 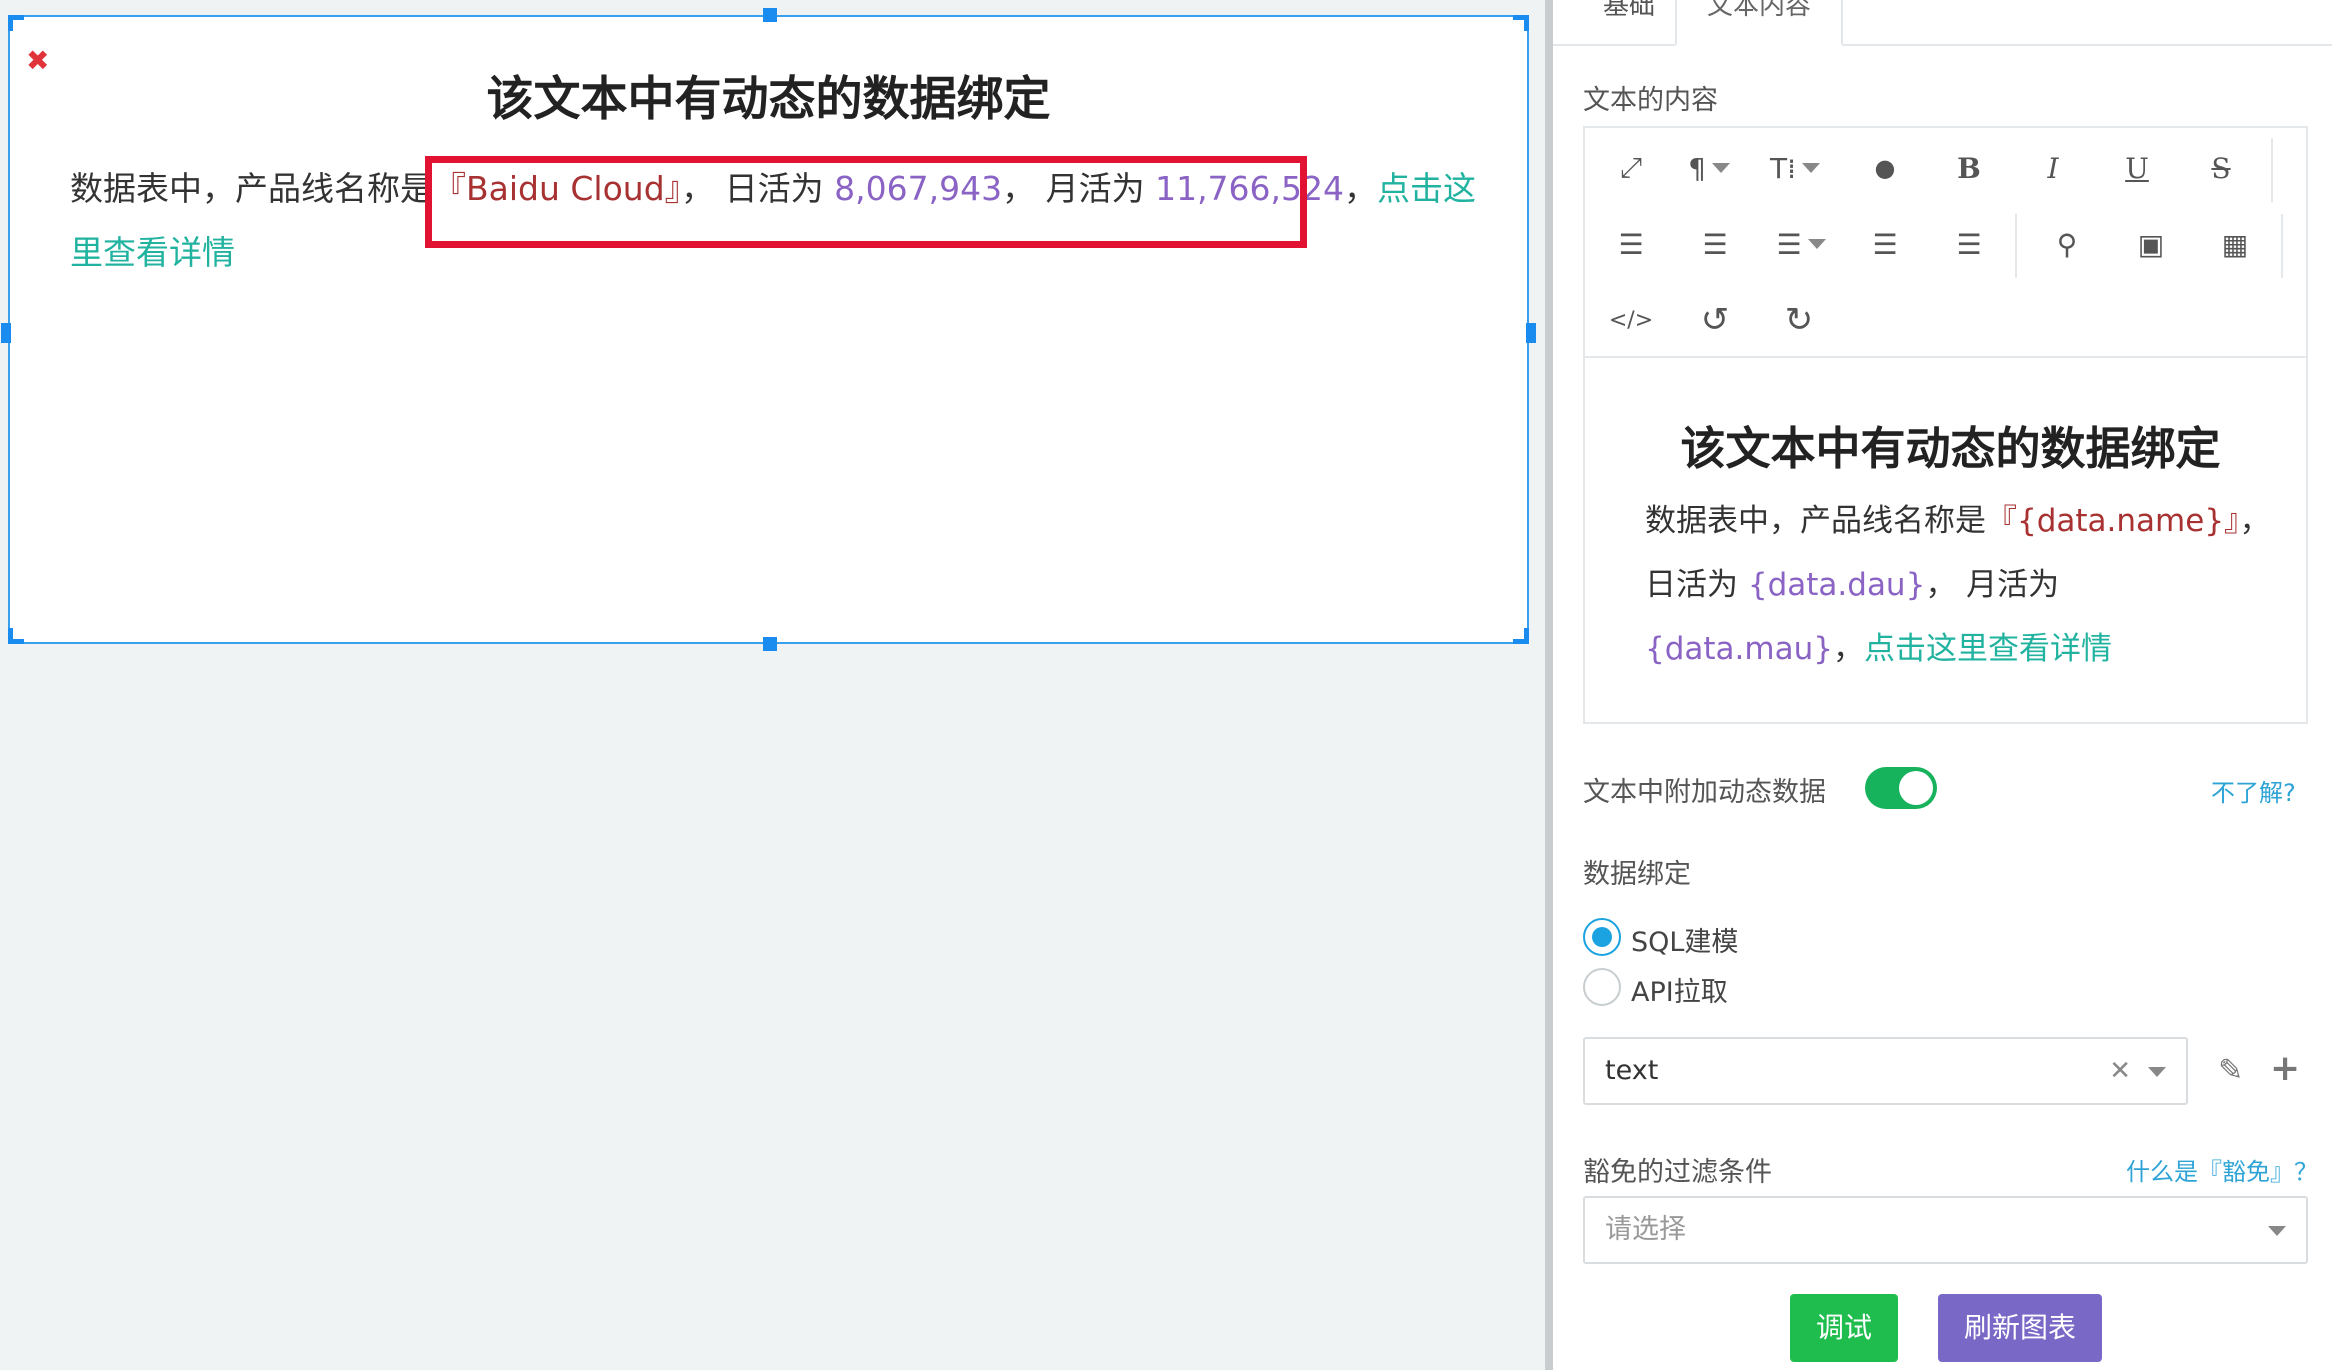 What do you see at coordinates (1631, 168) in the screenshot?
I see `fullscreen-icon: ⤢` at bounding box center [1631, 168].